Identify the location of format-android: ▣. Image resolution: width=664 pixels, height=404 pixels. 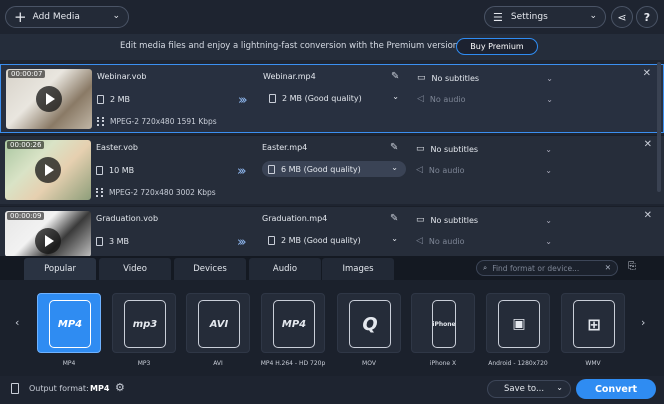
(518, 323).